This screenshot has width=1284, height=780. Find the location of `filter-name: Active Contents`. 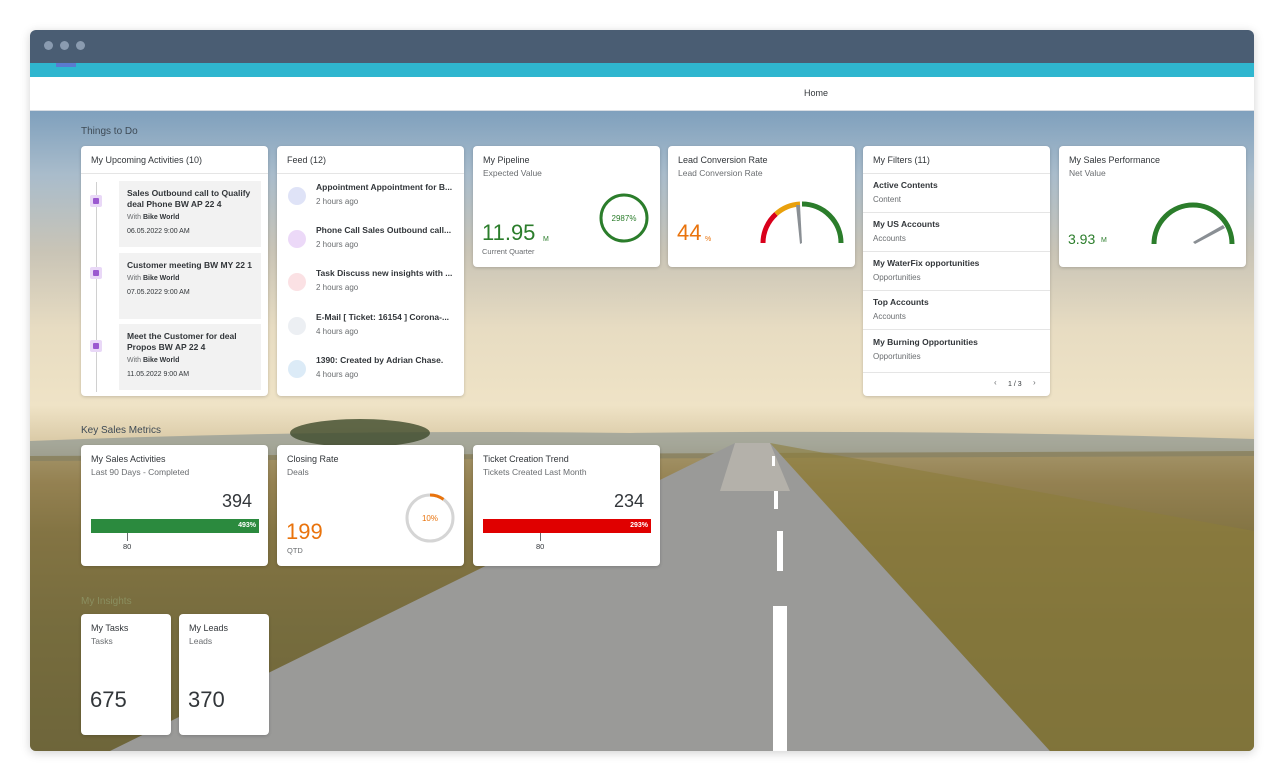

filter-name: Active Contents is located at coordinates (905, 185).